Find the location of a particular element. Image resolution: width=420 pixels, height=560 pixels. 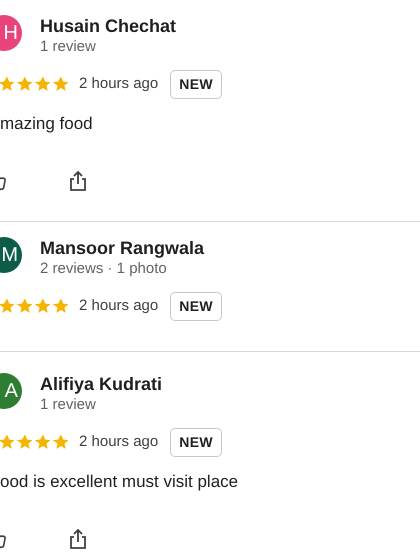

avatar-letter: M is located at coordinates (9, 255).